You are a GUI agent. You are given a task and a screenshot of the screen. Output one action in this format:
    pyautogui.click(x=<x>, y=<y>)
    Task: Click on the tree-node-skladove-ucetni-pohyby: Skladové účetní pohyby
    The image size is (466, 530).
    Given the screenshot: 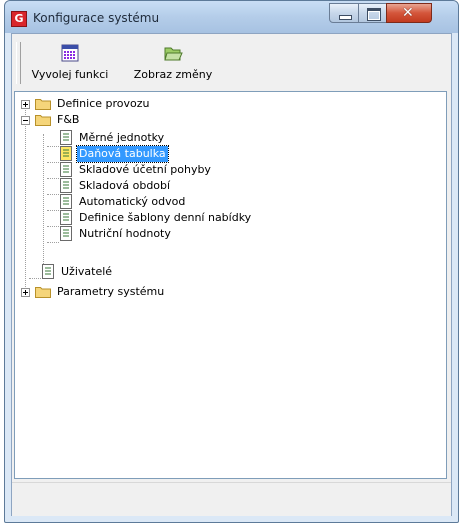 What is the action you would take?
    pyautogui.click(x=199, y=170)
    